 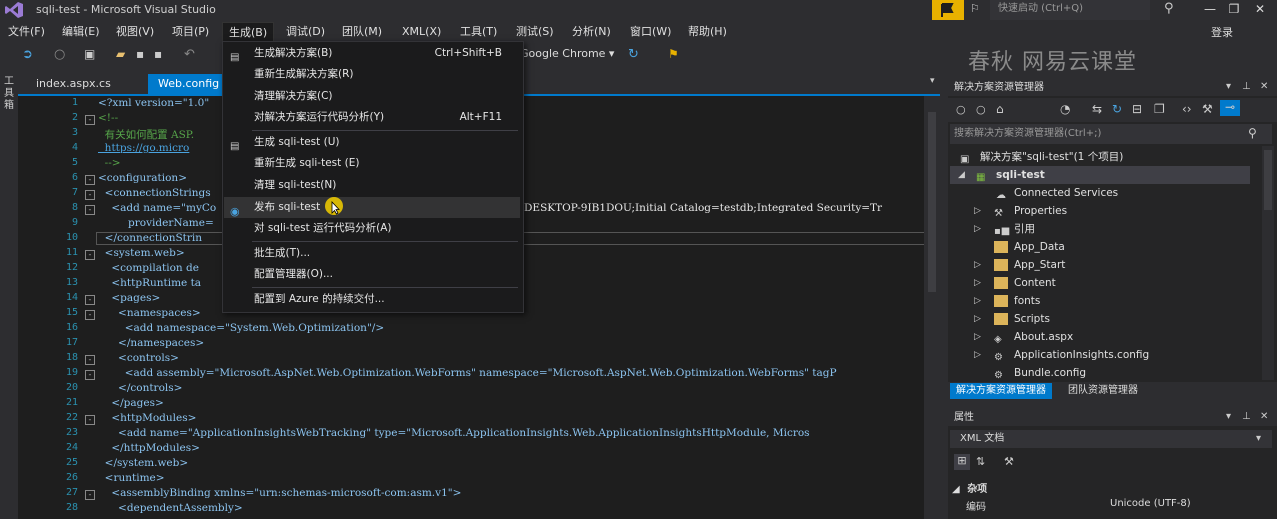 I want to click on menu-xml: XML(X), so click(x=421, y=32).